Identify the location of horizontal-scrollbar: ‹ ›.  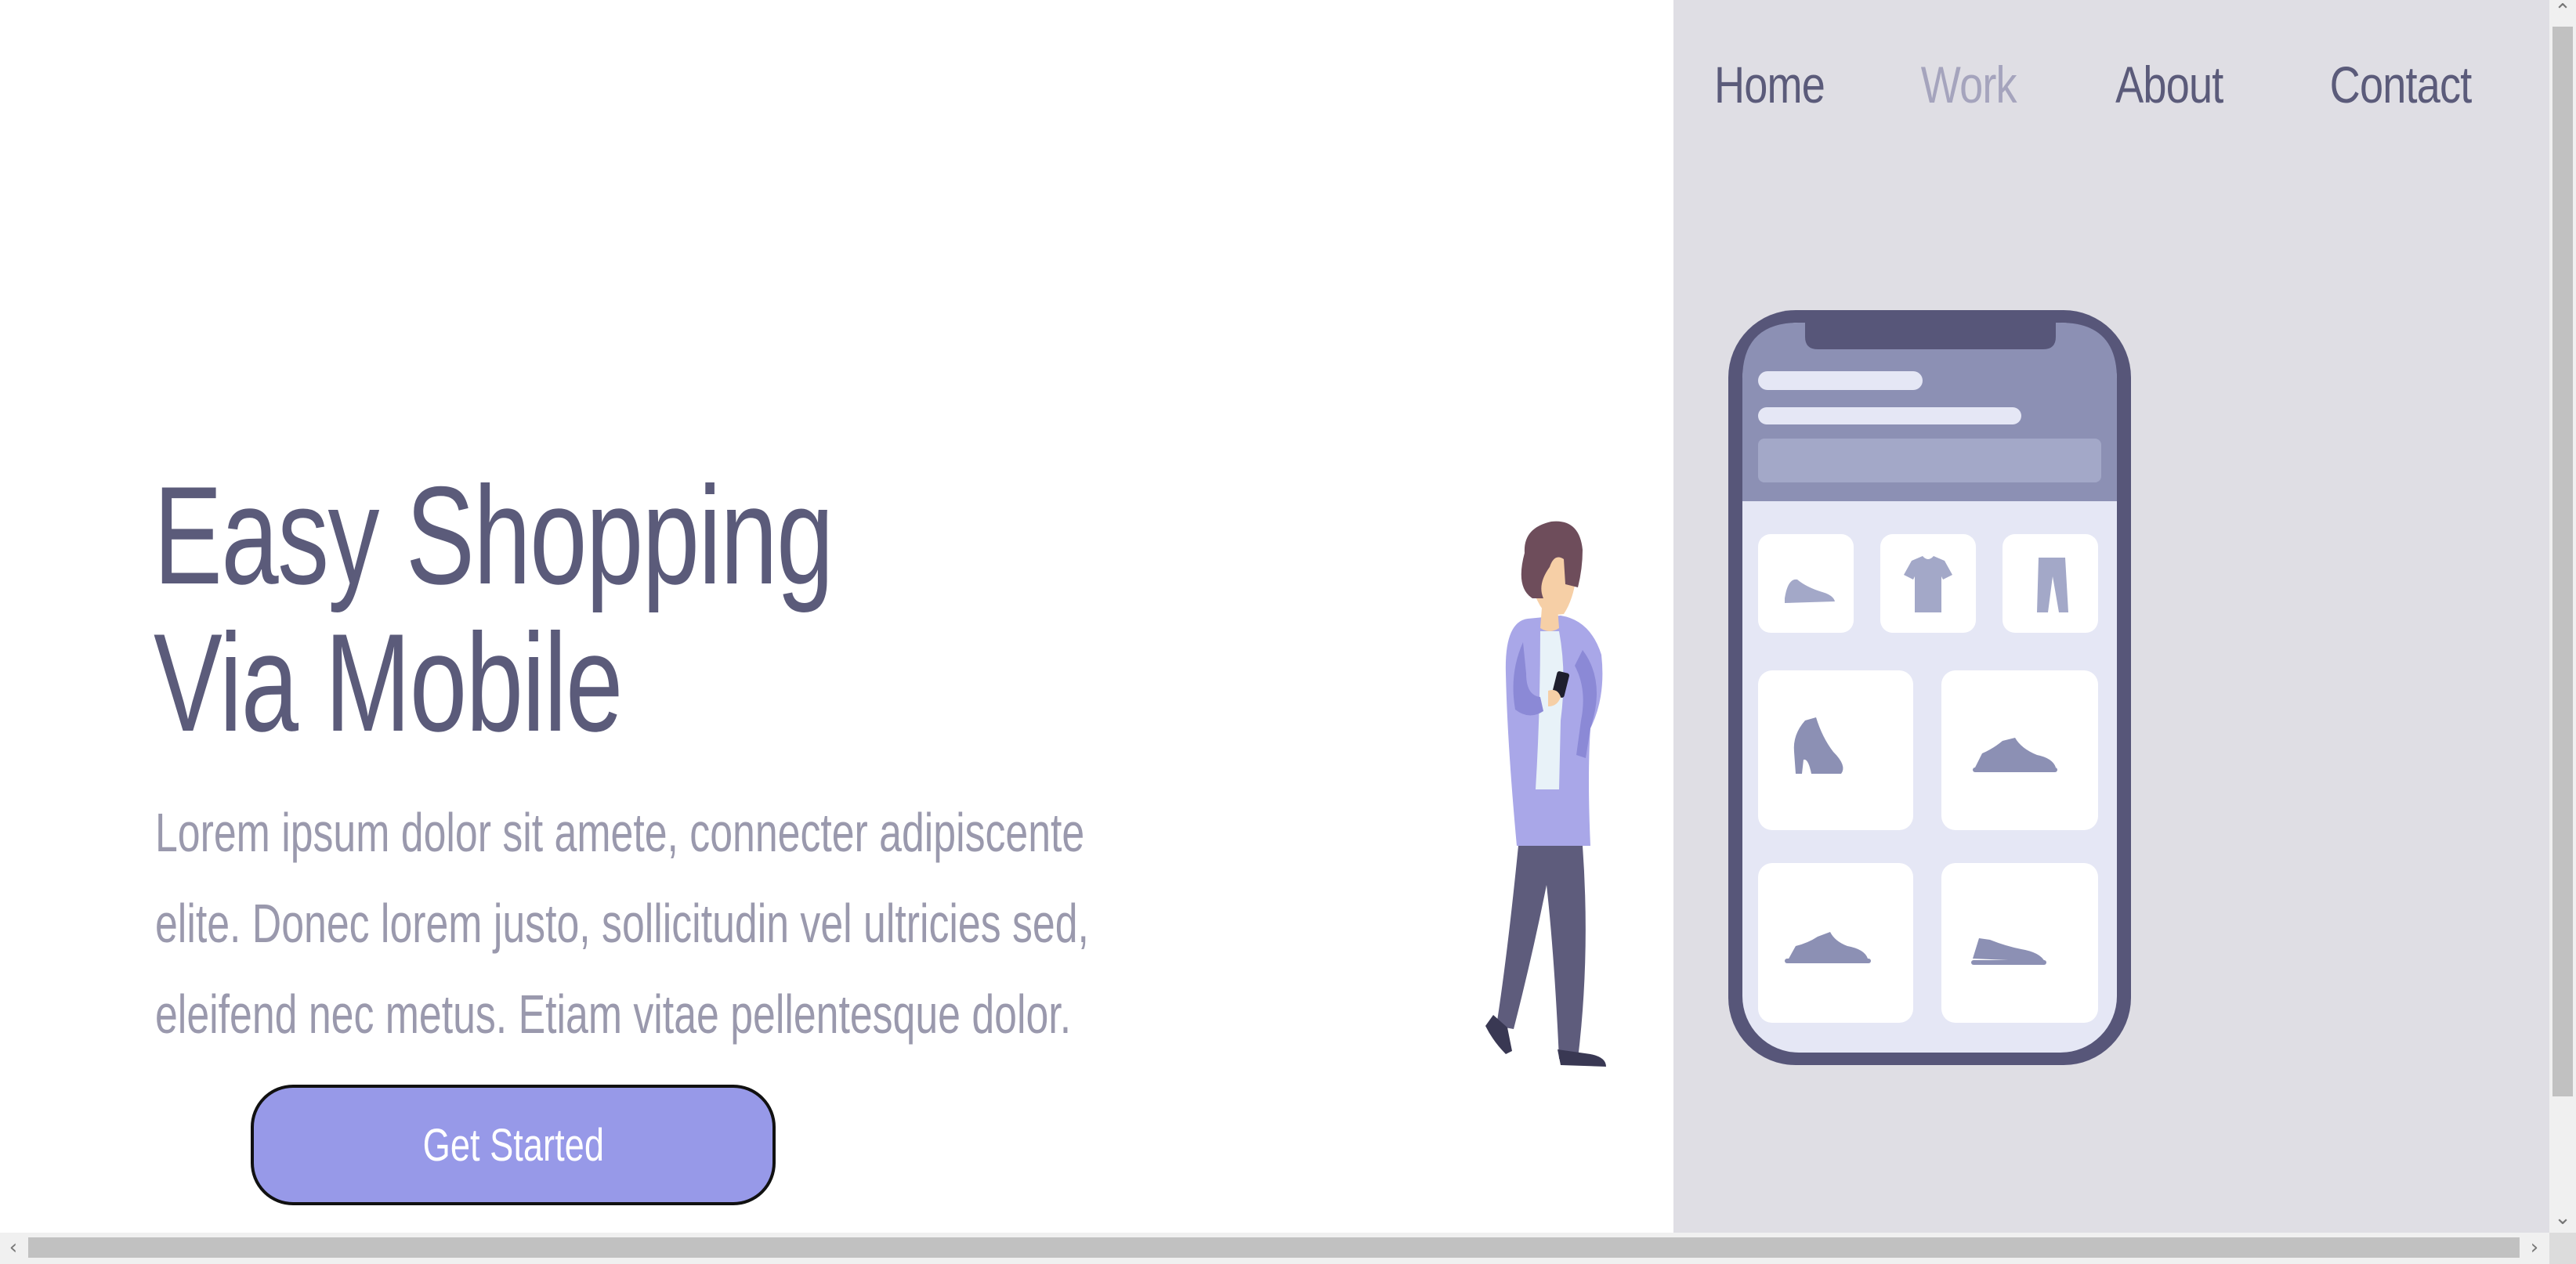
(1275, 1248).